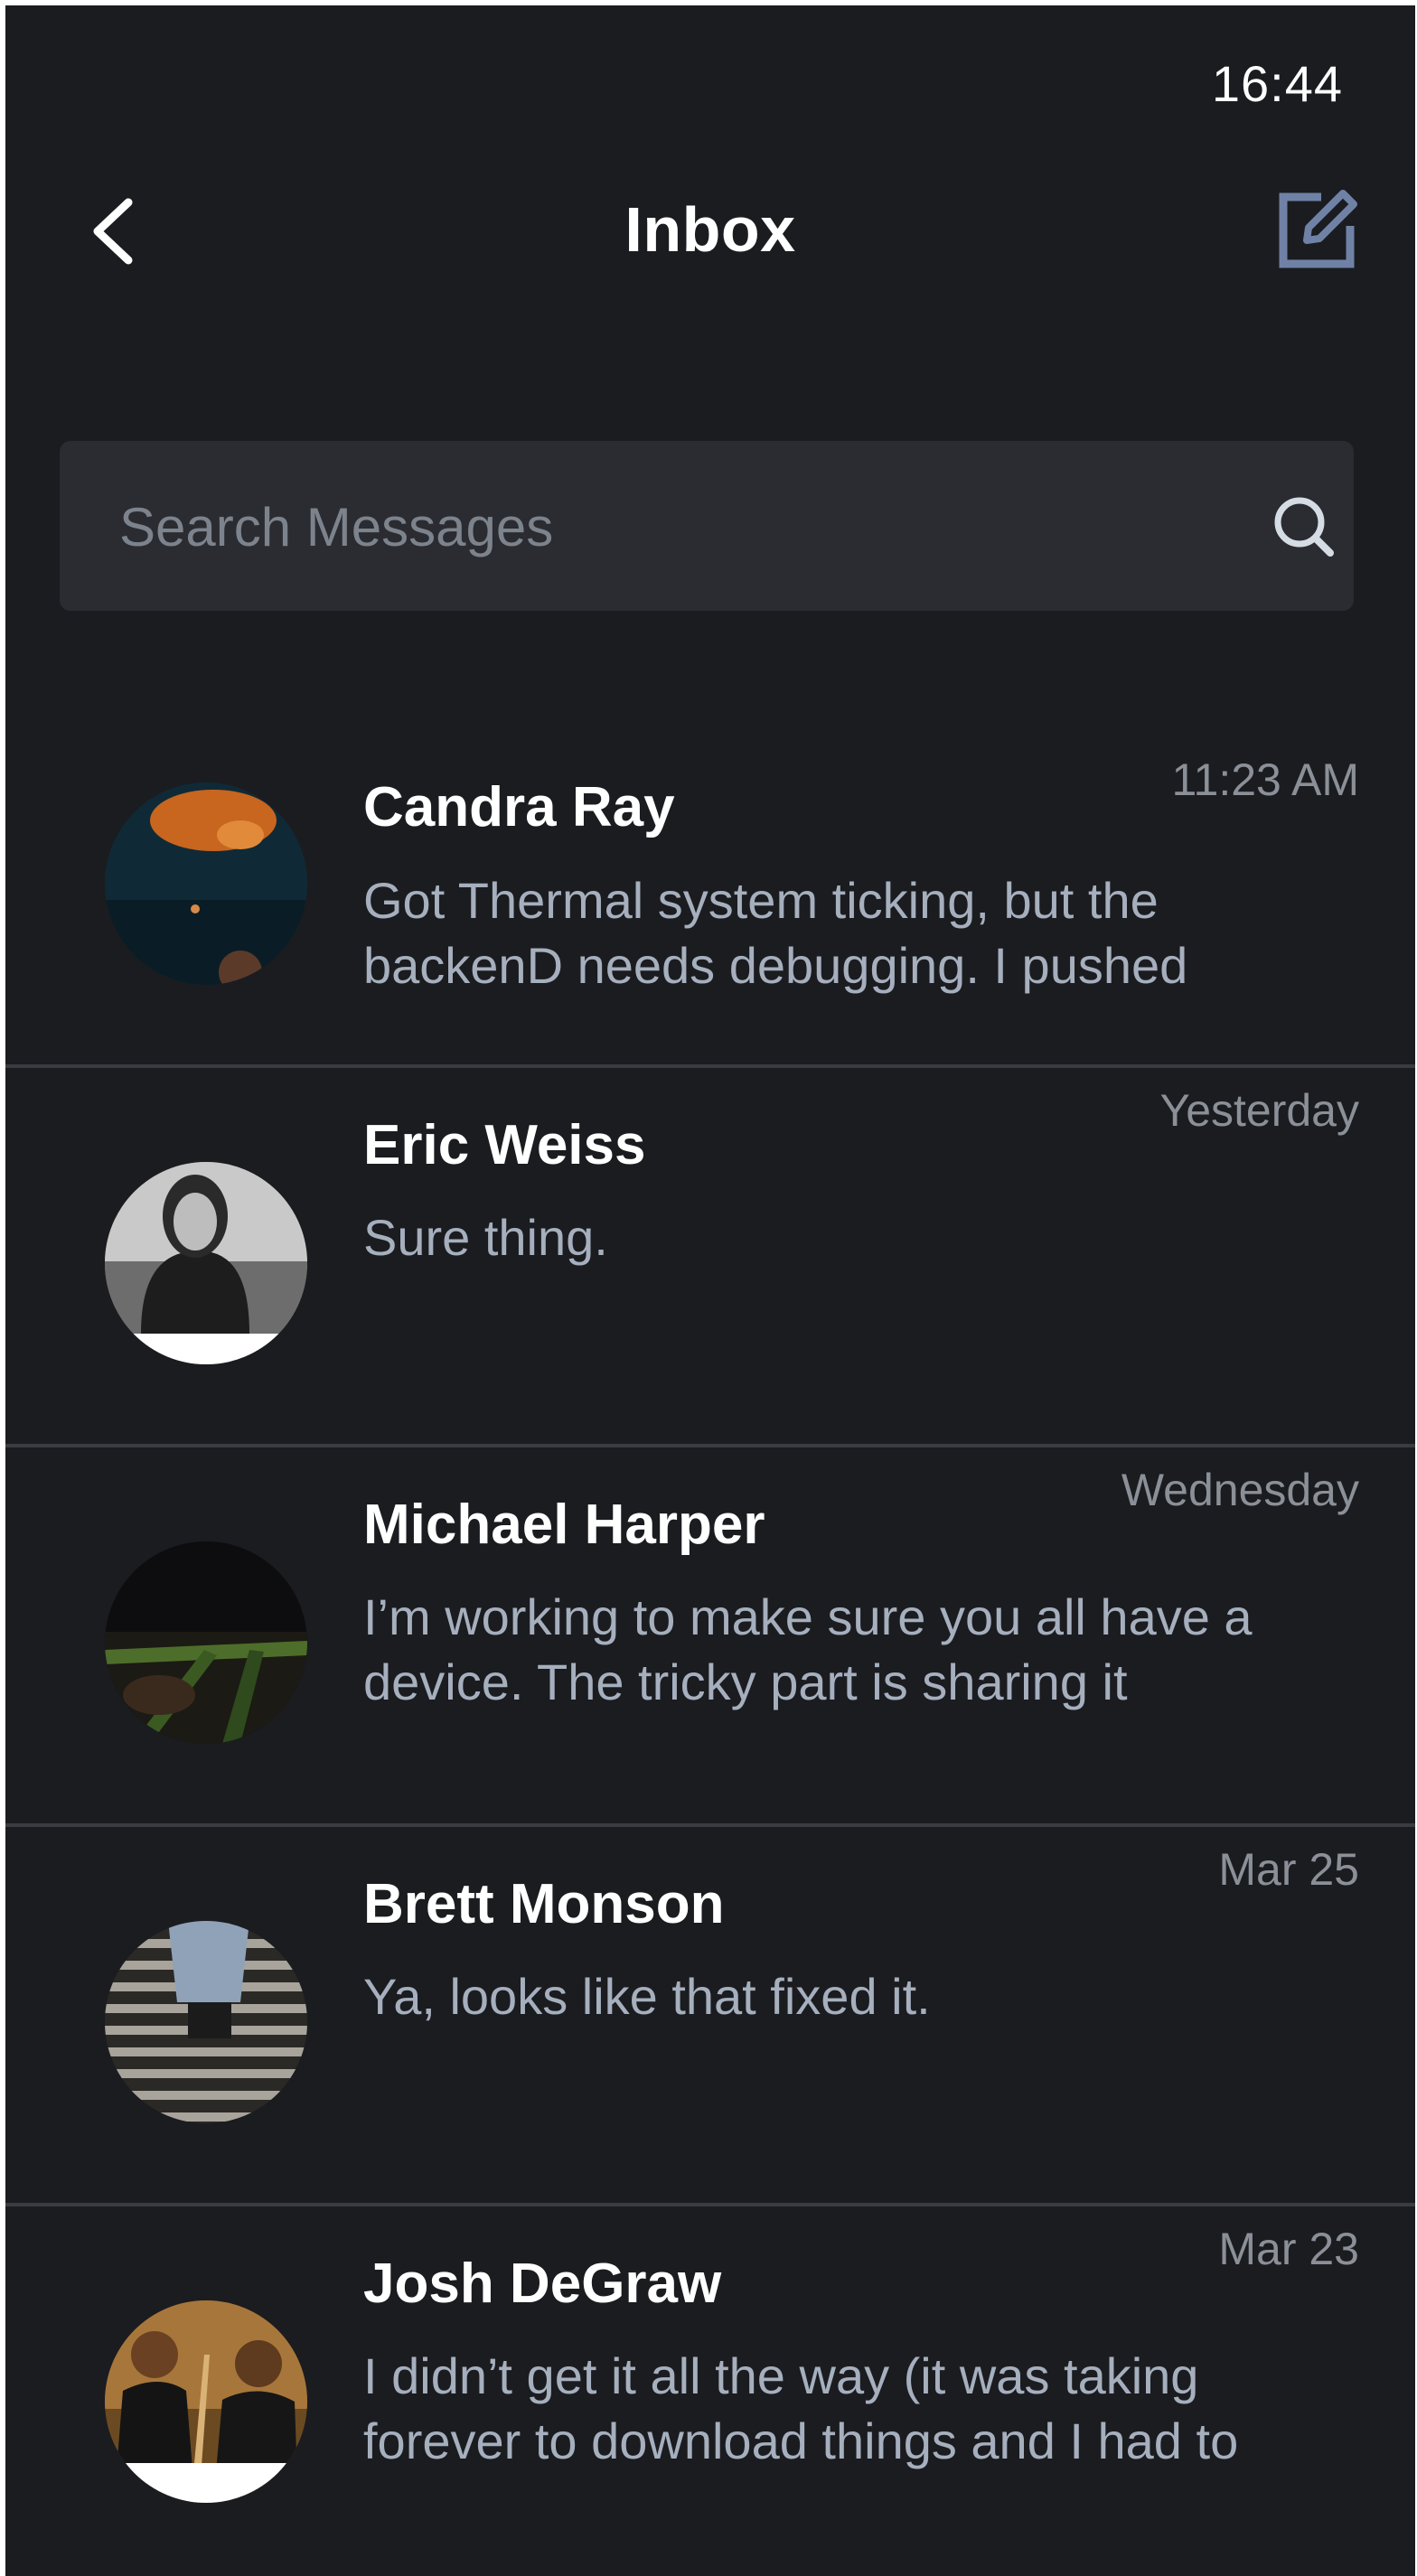 The image size is (1417, 2576). What do you see at coordinates (1240, 1490) in the screenshot?
I see `message-time: Wednesday` at bounding box center [1240, 1490].